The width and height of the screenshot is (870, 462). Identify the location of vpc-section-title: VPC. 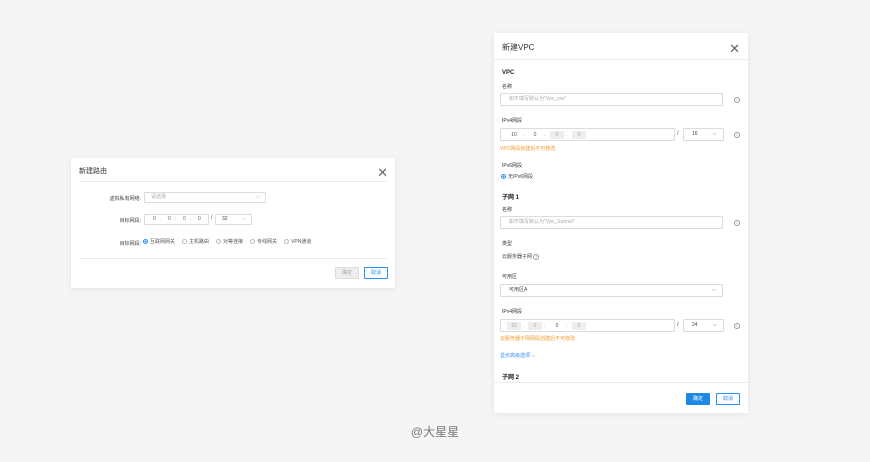
(508, 73).